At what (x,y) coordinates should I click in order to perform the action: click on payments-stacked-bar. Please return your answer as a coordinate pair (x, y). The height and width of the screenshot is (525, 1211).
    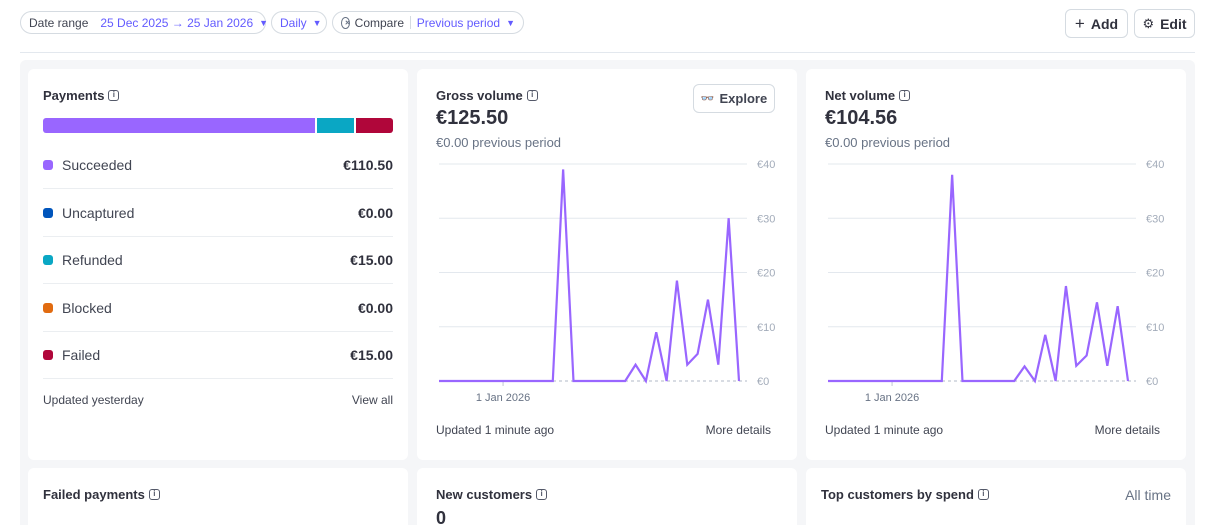
    Looking at the image, I should click on (218, 125).